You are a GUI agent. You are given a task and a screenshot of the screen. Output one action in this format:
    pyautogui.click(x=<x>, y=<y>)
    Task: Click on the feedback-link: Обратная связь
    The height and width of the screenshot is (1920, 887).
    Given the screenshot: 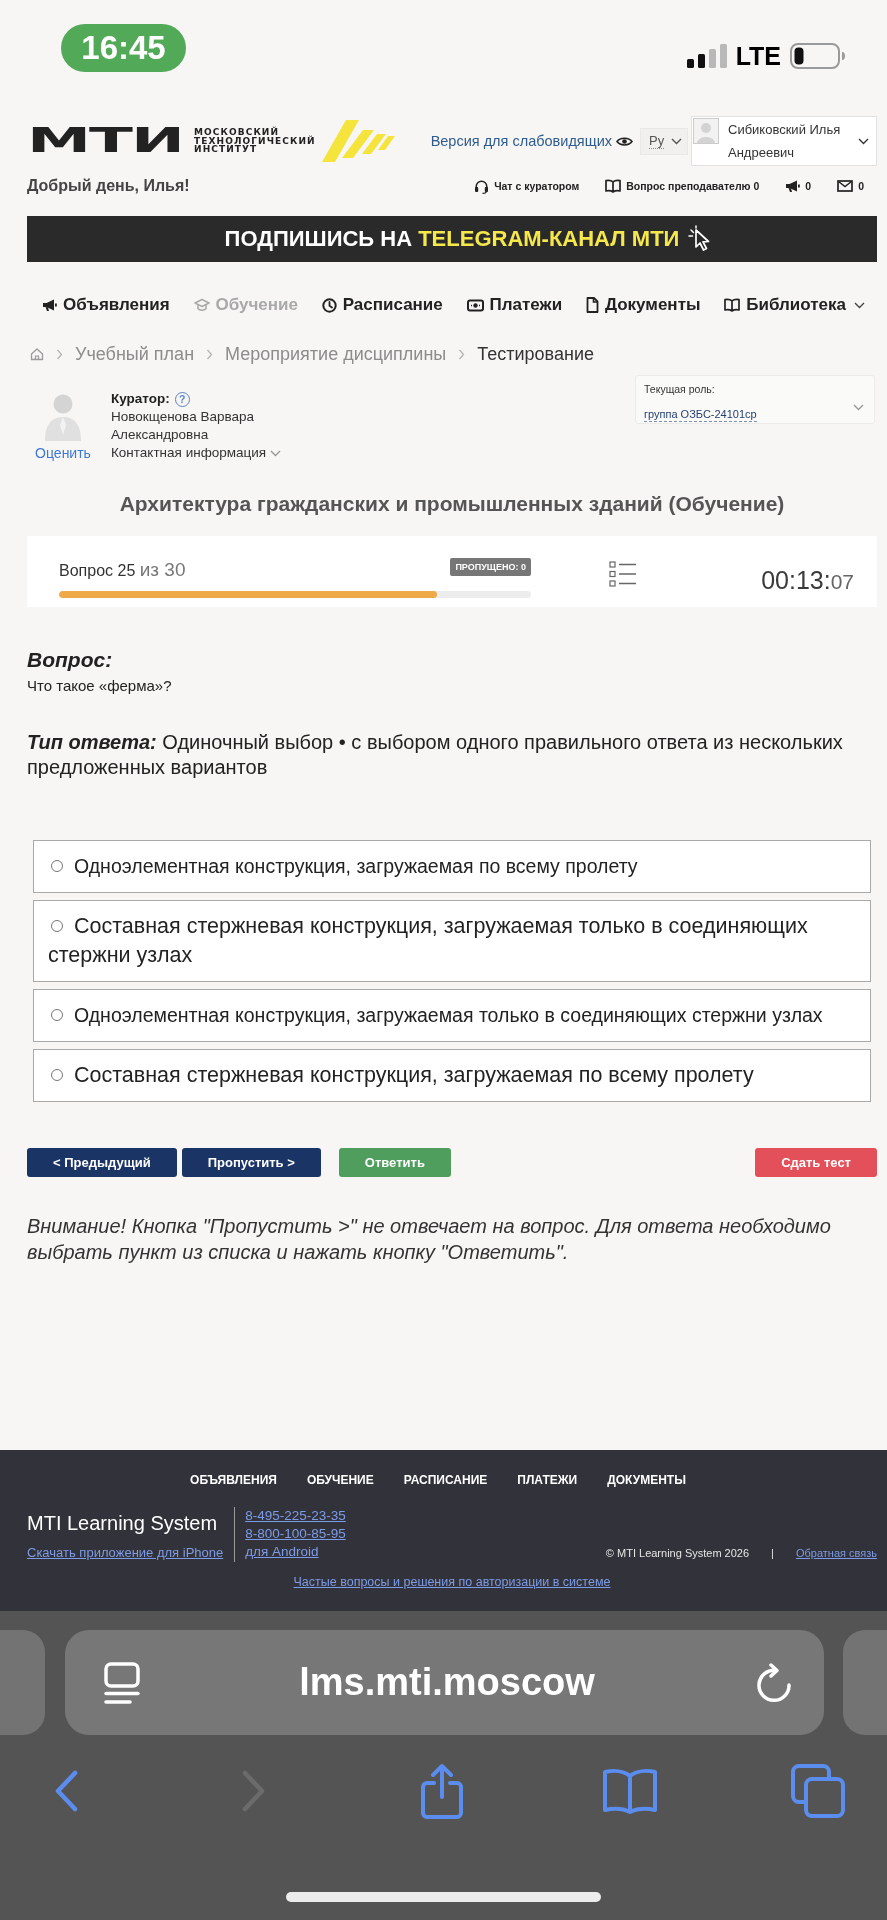 What is the action you would take?
    pyautogui.click(x=836, y=1553)
    